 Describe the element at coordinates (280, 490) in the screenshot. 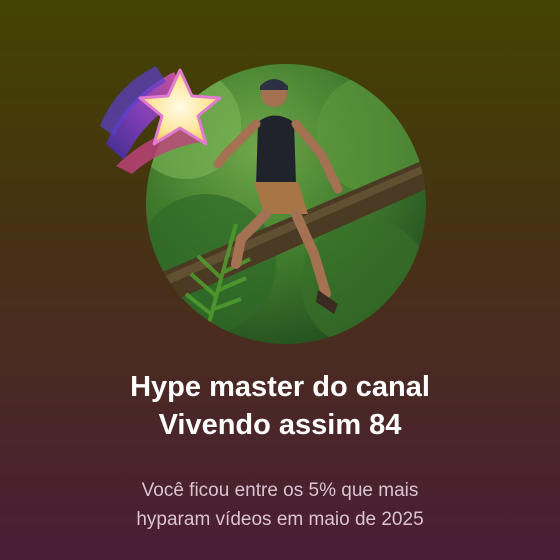

I see `description-line: Você ficou entre os 5% que mais` at that location.